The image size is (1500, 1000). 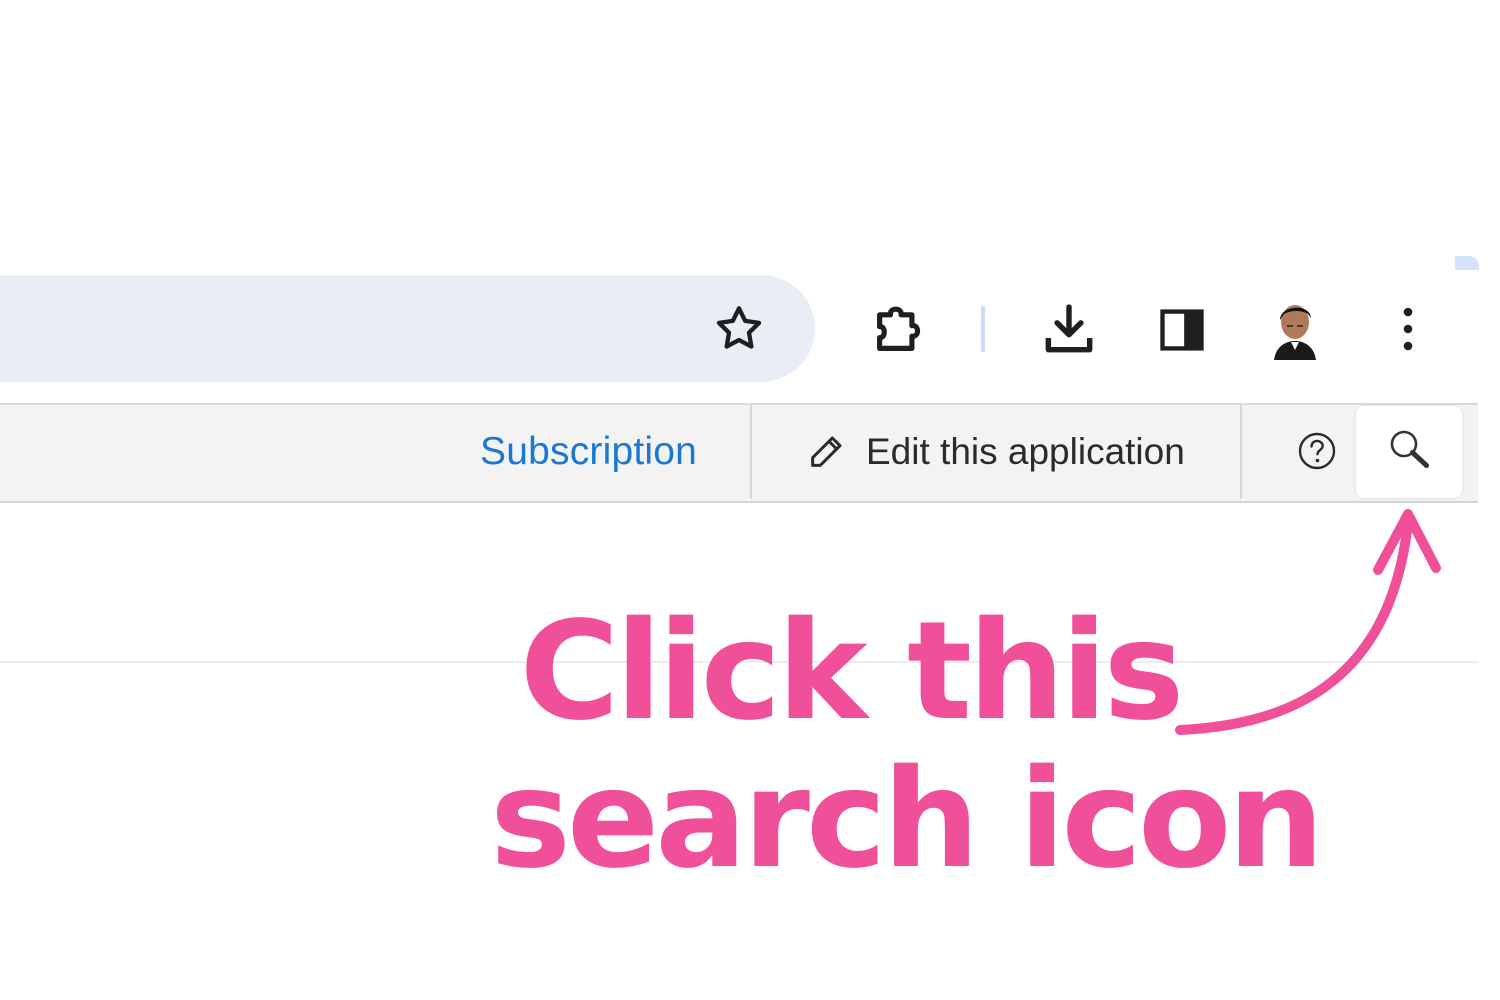 What do you see at coordinates (1317, 451) in the screenshot?
I see `question-circle-icon` at bounding box center [1317, 451].